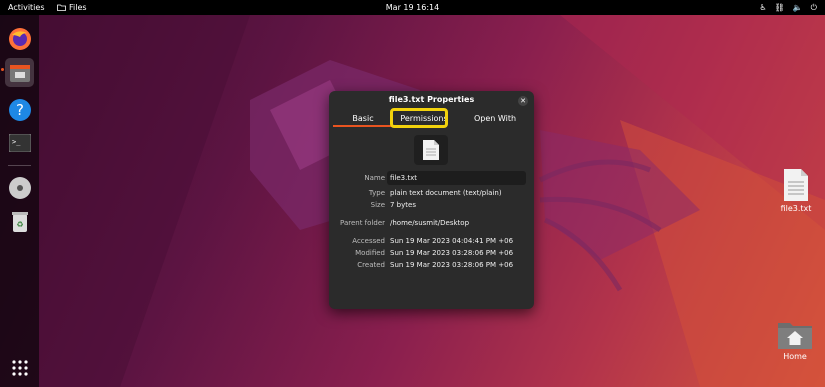 The width and height of the screenshot is (825, 387). I want to click on help-icon: ?, so click(19, 109).